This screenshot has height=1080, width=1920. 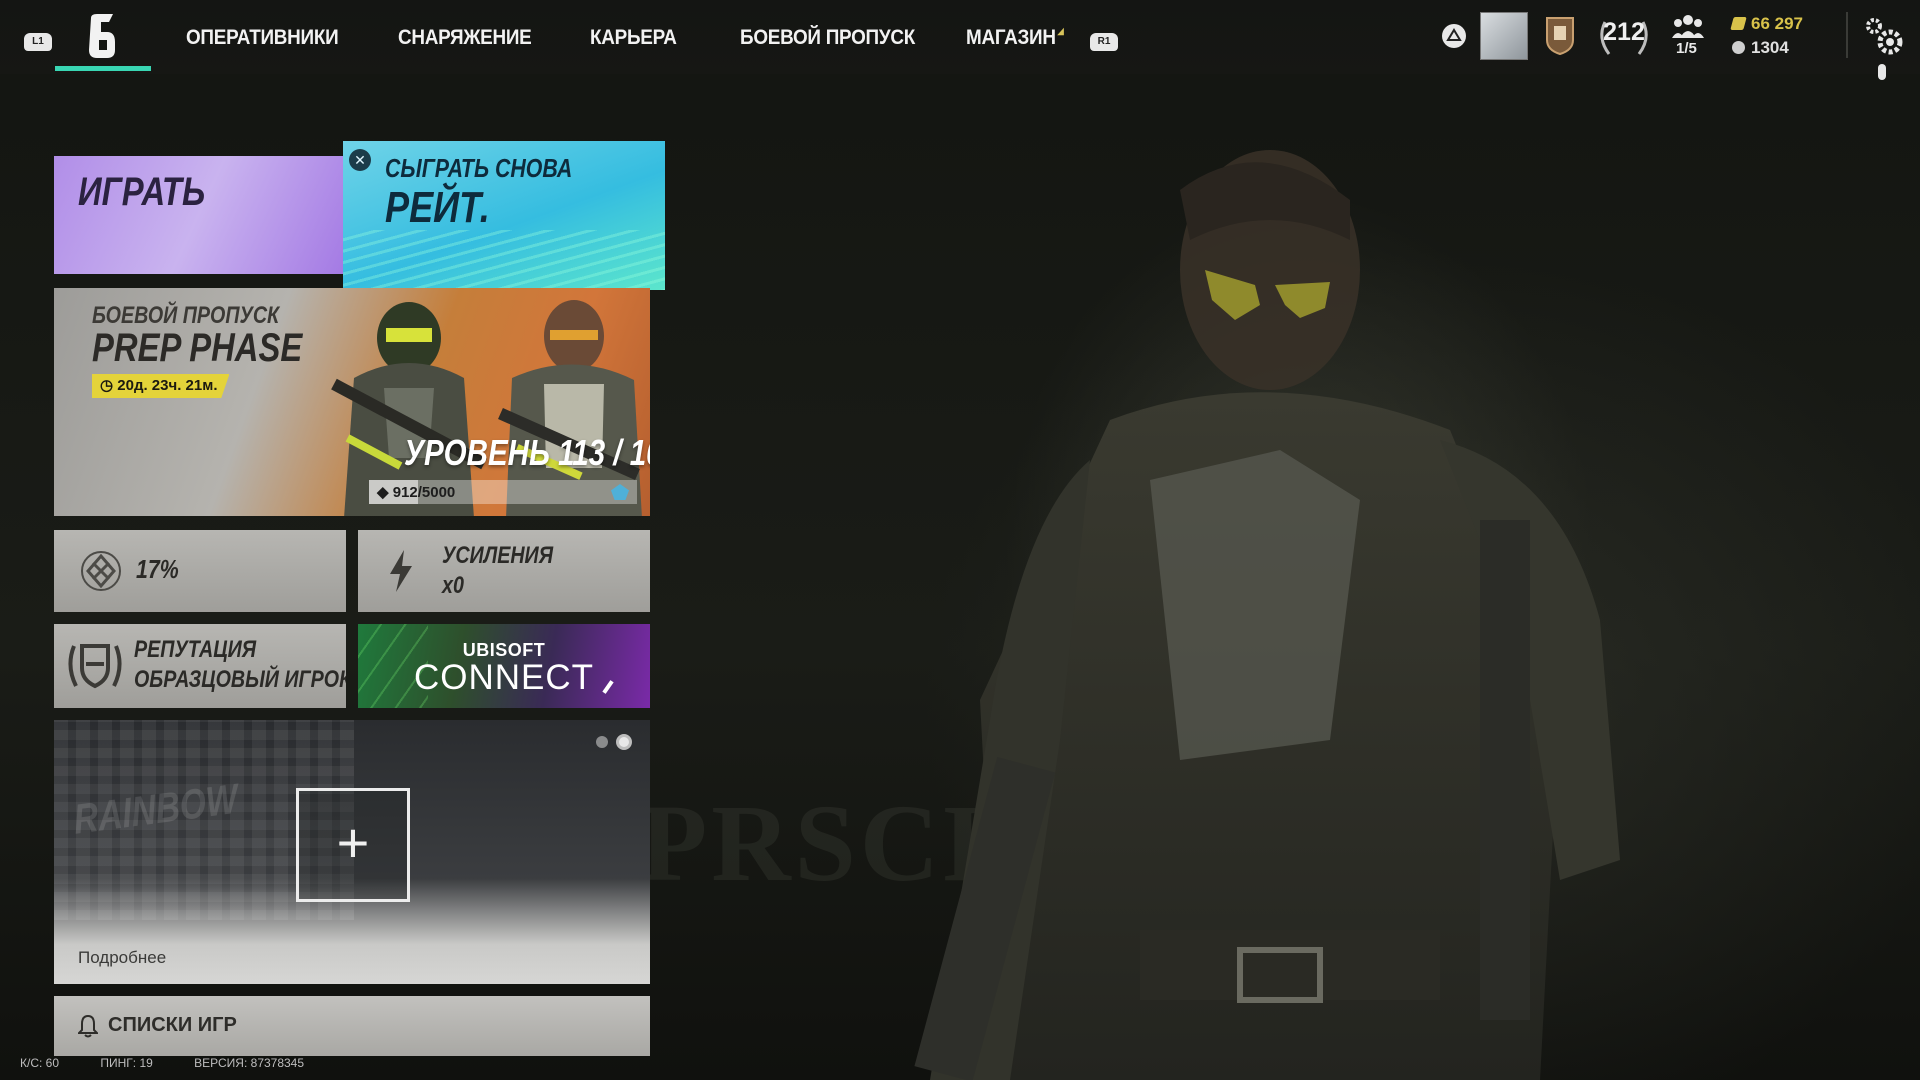 What do you see at coordinates (1847, 35) in the screenshot?
I see `header-divider` at bounding box center [1847, 35].